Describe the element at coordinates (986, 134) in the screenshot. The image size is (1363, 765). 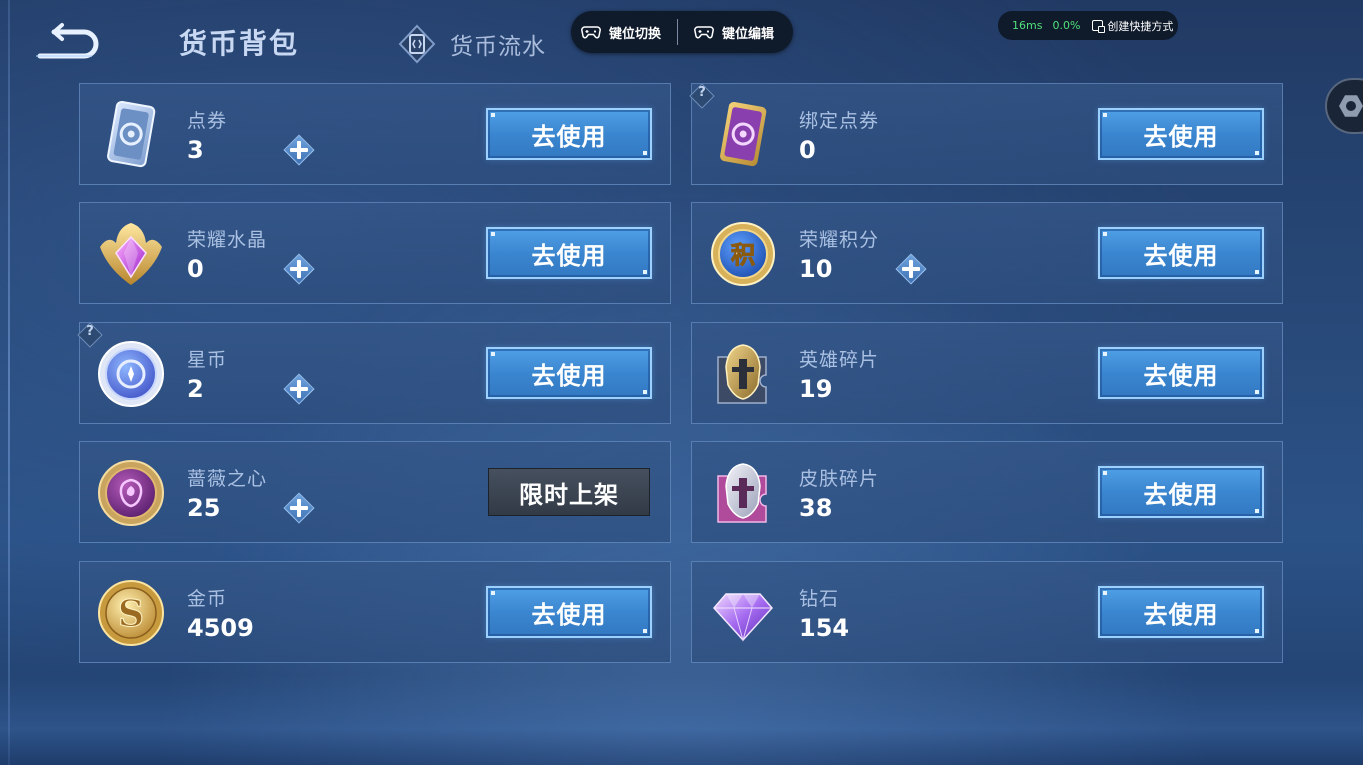
I see `currency-card-bound-ticket: ? 绑定点券 0 去使用` at that location.